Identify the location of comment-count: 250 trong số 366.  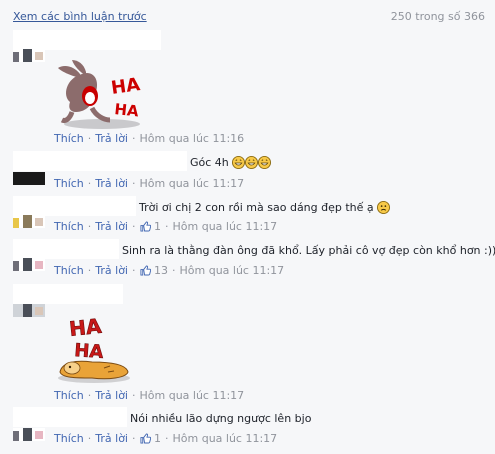
(437, 16).